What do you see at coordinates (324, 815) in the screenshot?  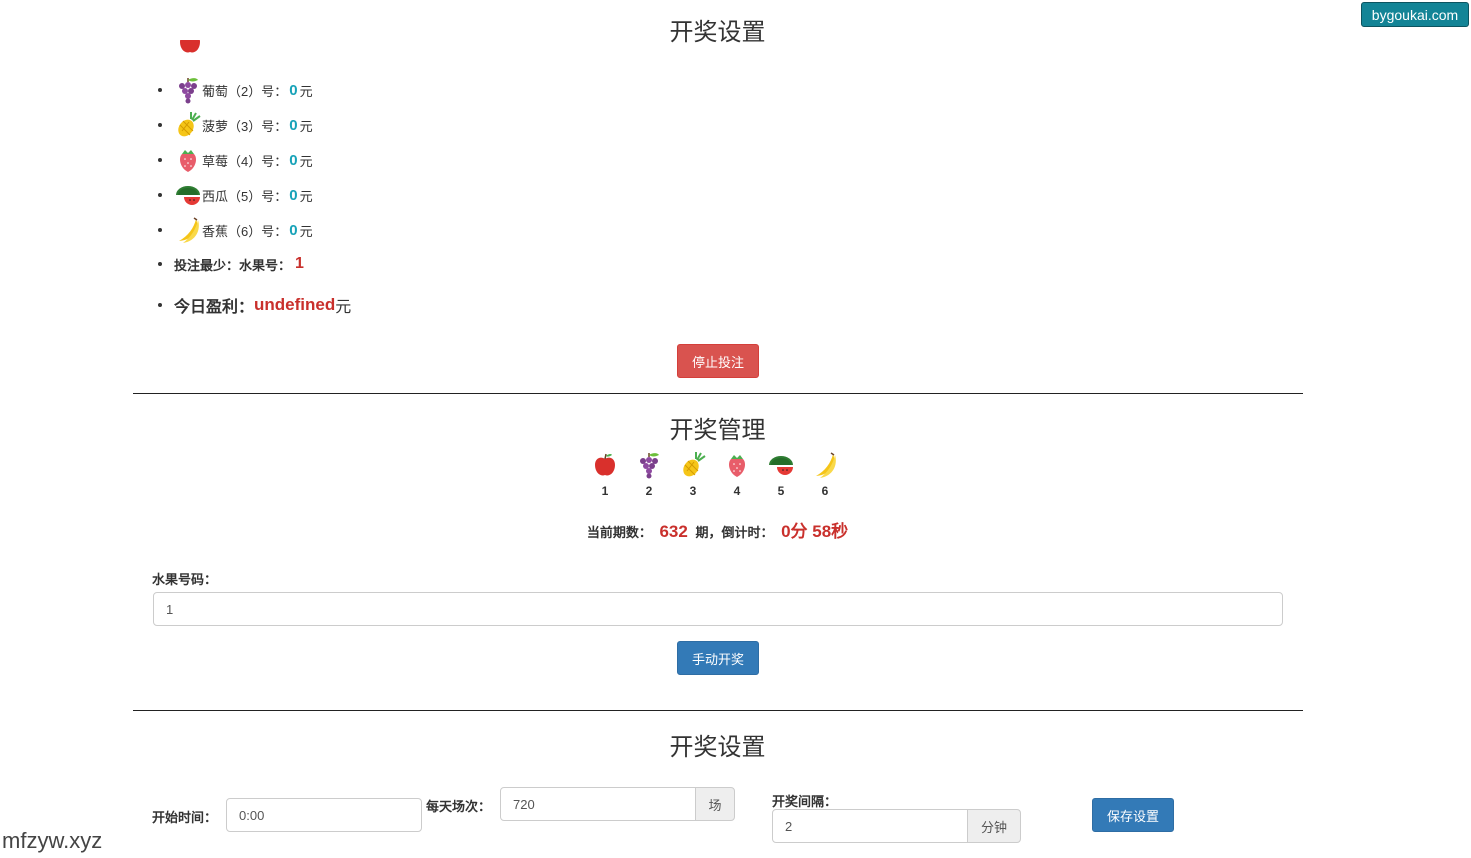 I see `start-time-input: 0:00` at bounding box center [324, 815].